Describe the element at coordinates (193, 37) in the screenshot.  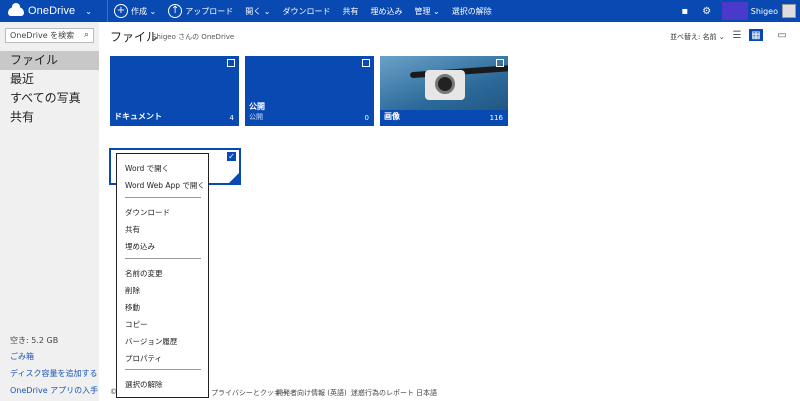
I see `breadcrumb: Shigeo さんの OneDrive` at that location.